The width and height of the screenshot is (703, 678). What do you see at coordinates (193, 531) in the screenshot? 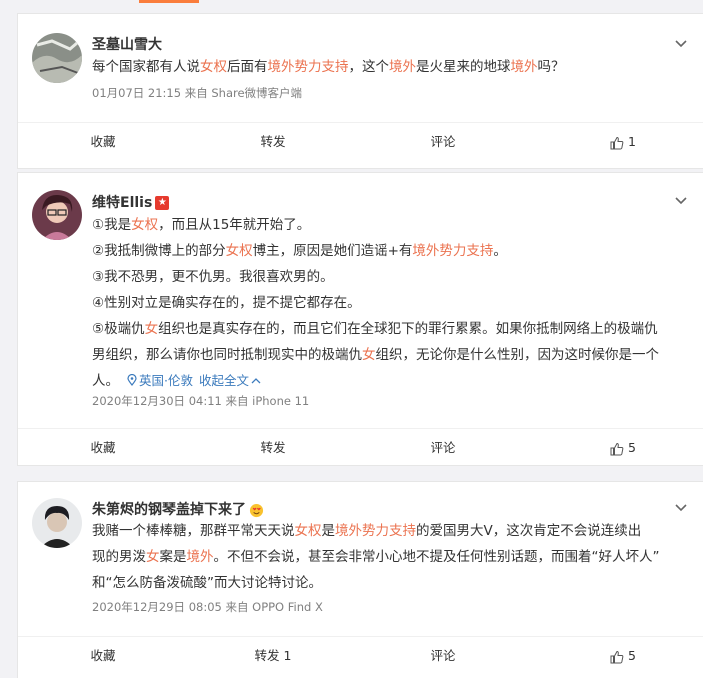
I see `text-segment: 我赌一个棒棒糖，那群平常天天说` at bounding box center [193, 531].